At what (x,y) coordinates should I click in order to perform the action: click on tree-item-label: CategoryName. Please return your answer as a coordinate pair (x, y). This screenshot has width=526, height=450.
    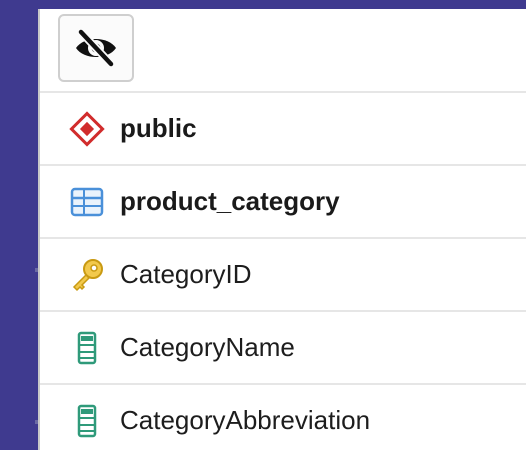
    Looking at the image, I should click on (207, 347).